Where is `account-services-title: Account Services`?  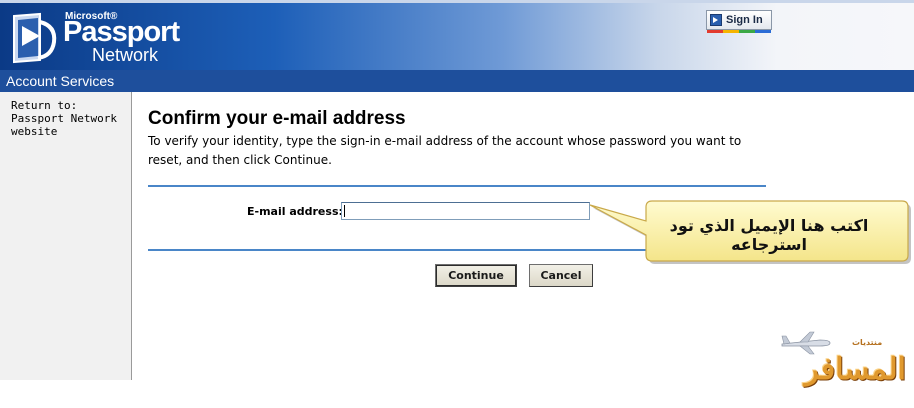
account-services-title: Account Services is located at coordinates (60, 81).